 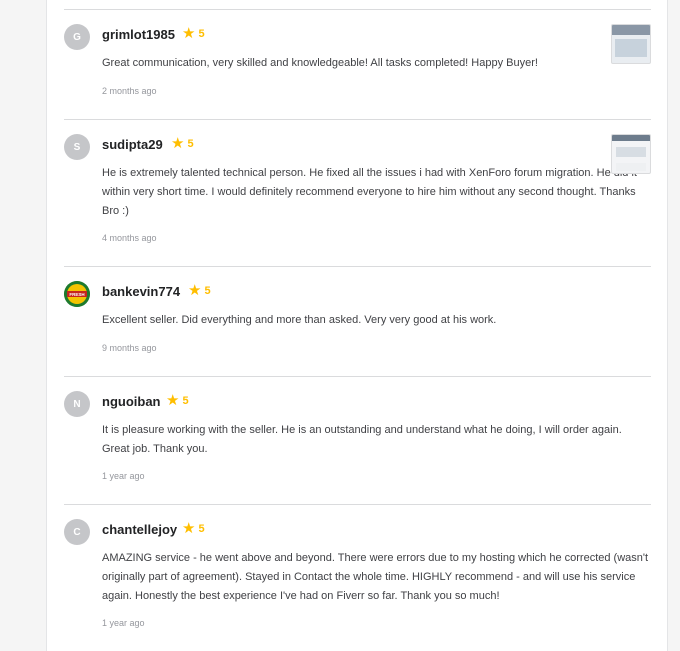 What do you see at coordinates (77, 37) in the screenshot?
I see `avatar: G` at bounding box center [77, 37].